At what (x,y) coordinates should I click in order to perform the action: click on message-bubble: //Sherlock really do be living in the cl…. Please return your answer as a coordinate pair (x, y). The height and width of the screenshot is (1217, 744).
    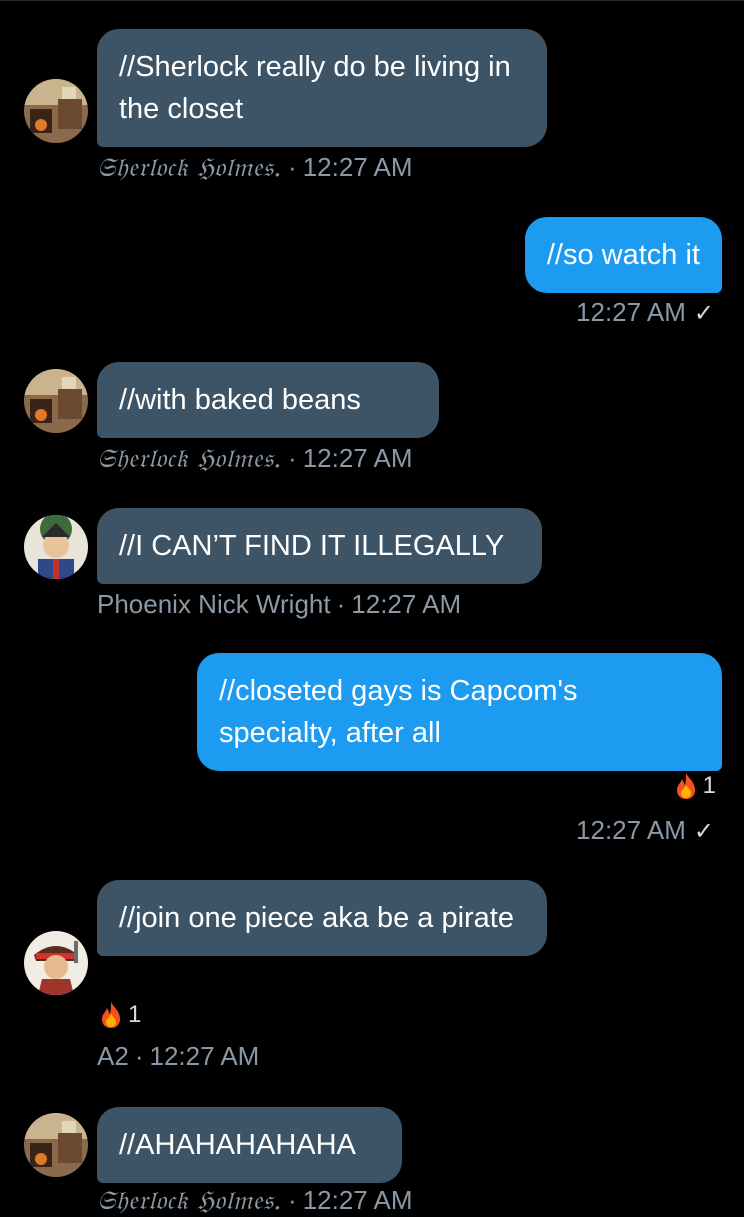
    Looking at the image, I should click on (322, 88).